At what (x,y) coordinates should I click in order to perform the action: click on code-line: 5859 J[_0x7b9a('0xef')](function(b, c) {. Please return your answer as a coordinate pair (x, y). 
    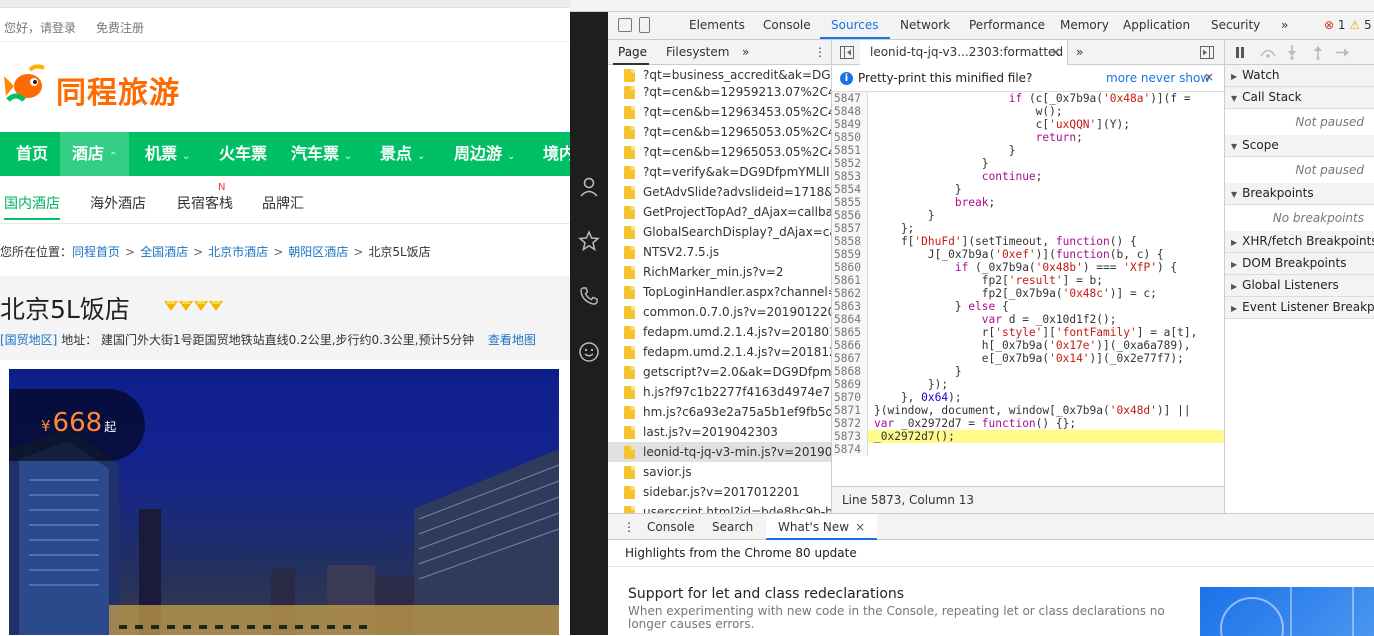
    Looking at the image, I should click on (1028, 254).